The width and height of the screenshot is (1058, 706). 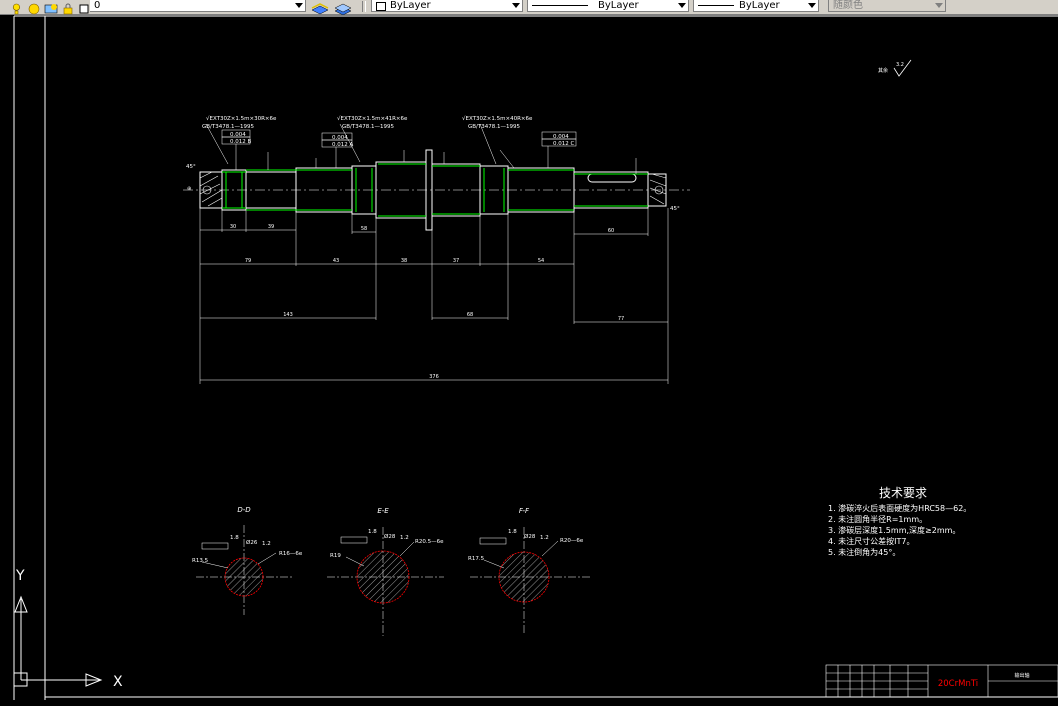 I want to click on lineweight-preview, so click(x=716, y=5).